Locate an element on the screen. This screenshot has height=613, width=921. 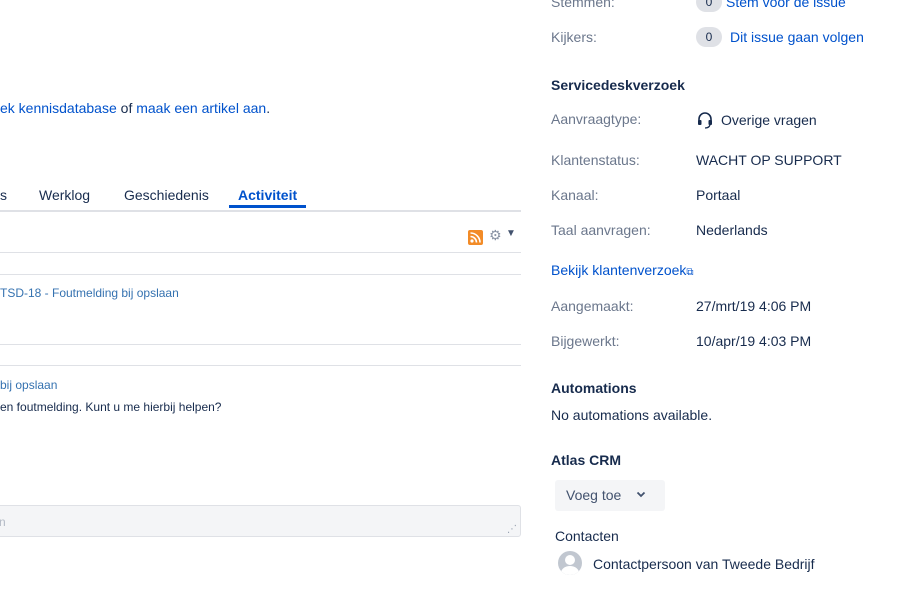
automations-heading: Automations is located at coordinates (594, 388).